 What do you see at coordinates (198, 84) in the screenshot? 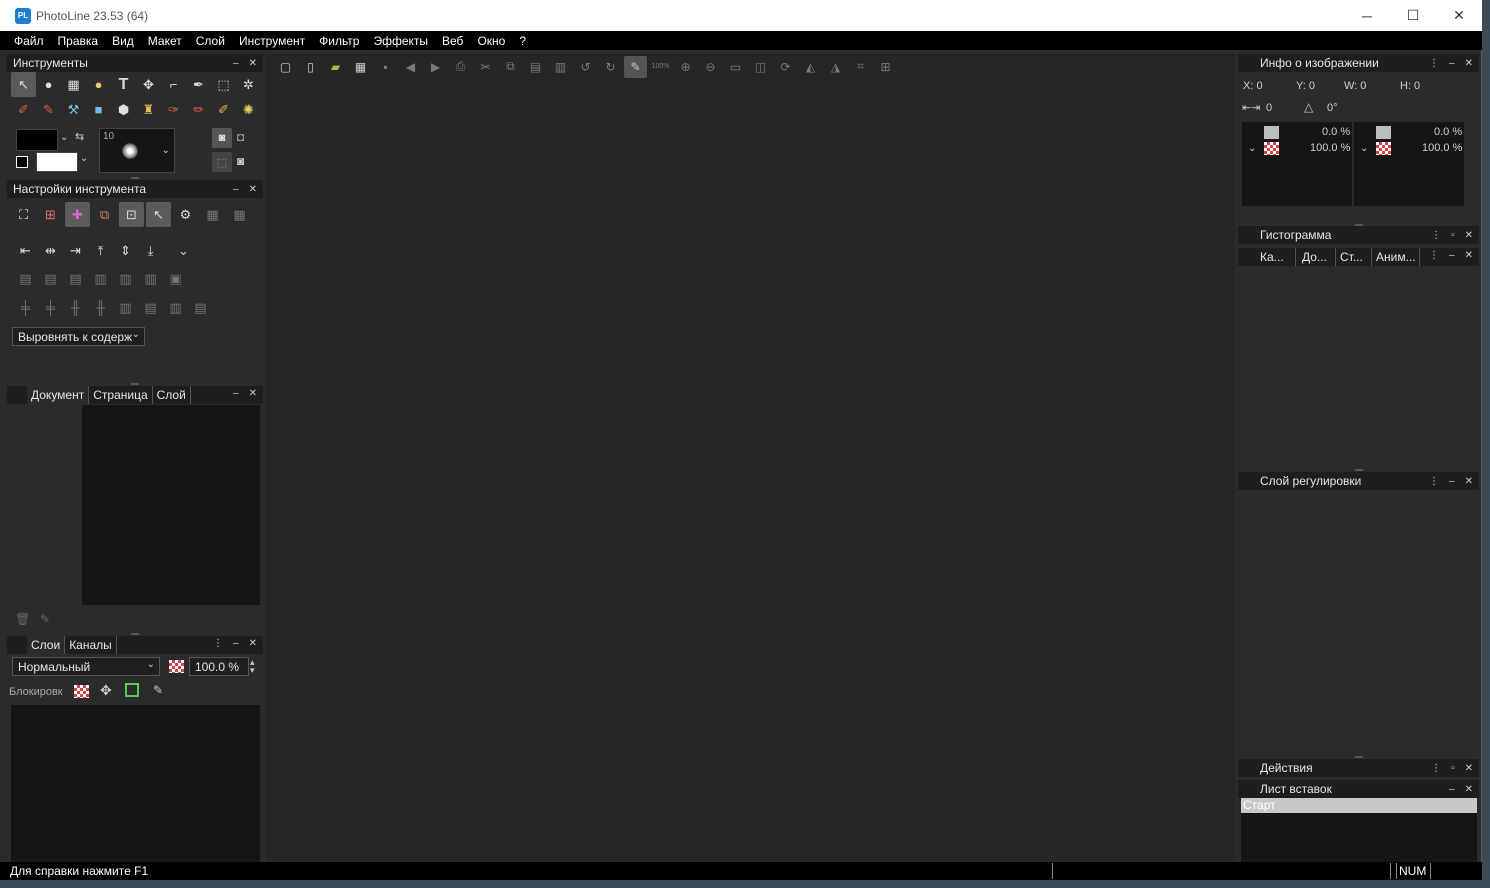
I see `pen-tool-icon: ✒` at bounding box center [198, 84].